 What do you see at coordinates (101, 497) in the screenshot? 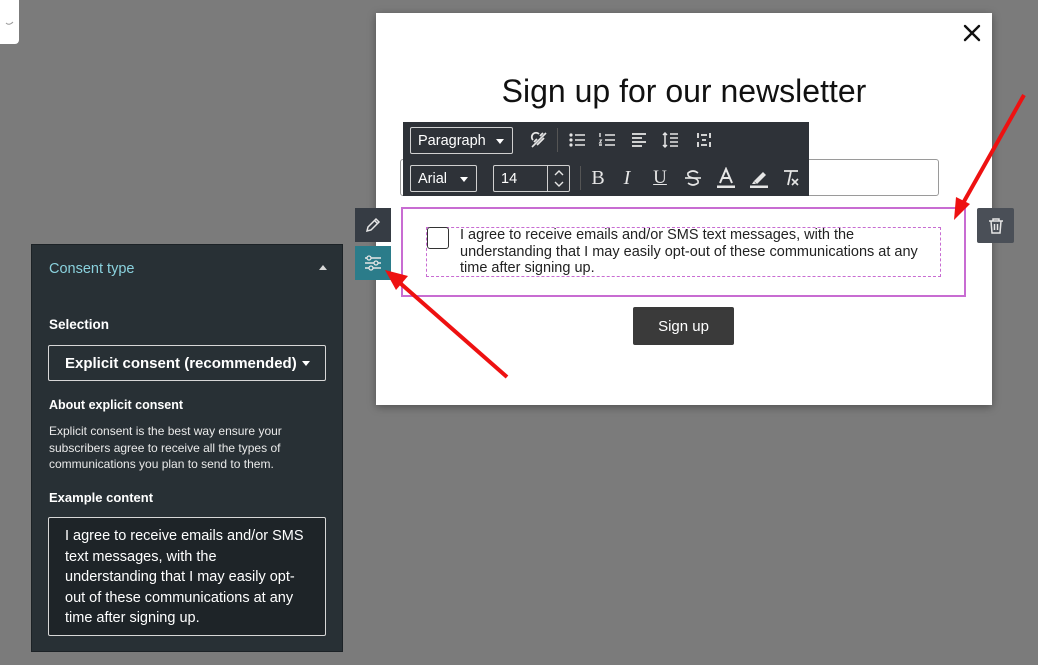
I see `example-label: Example content` at bounding box center [101, 497].